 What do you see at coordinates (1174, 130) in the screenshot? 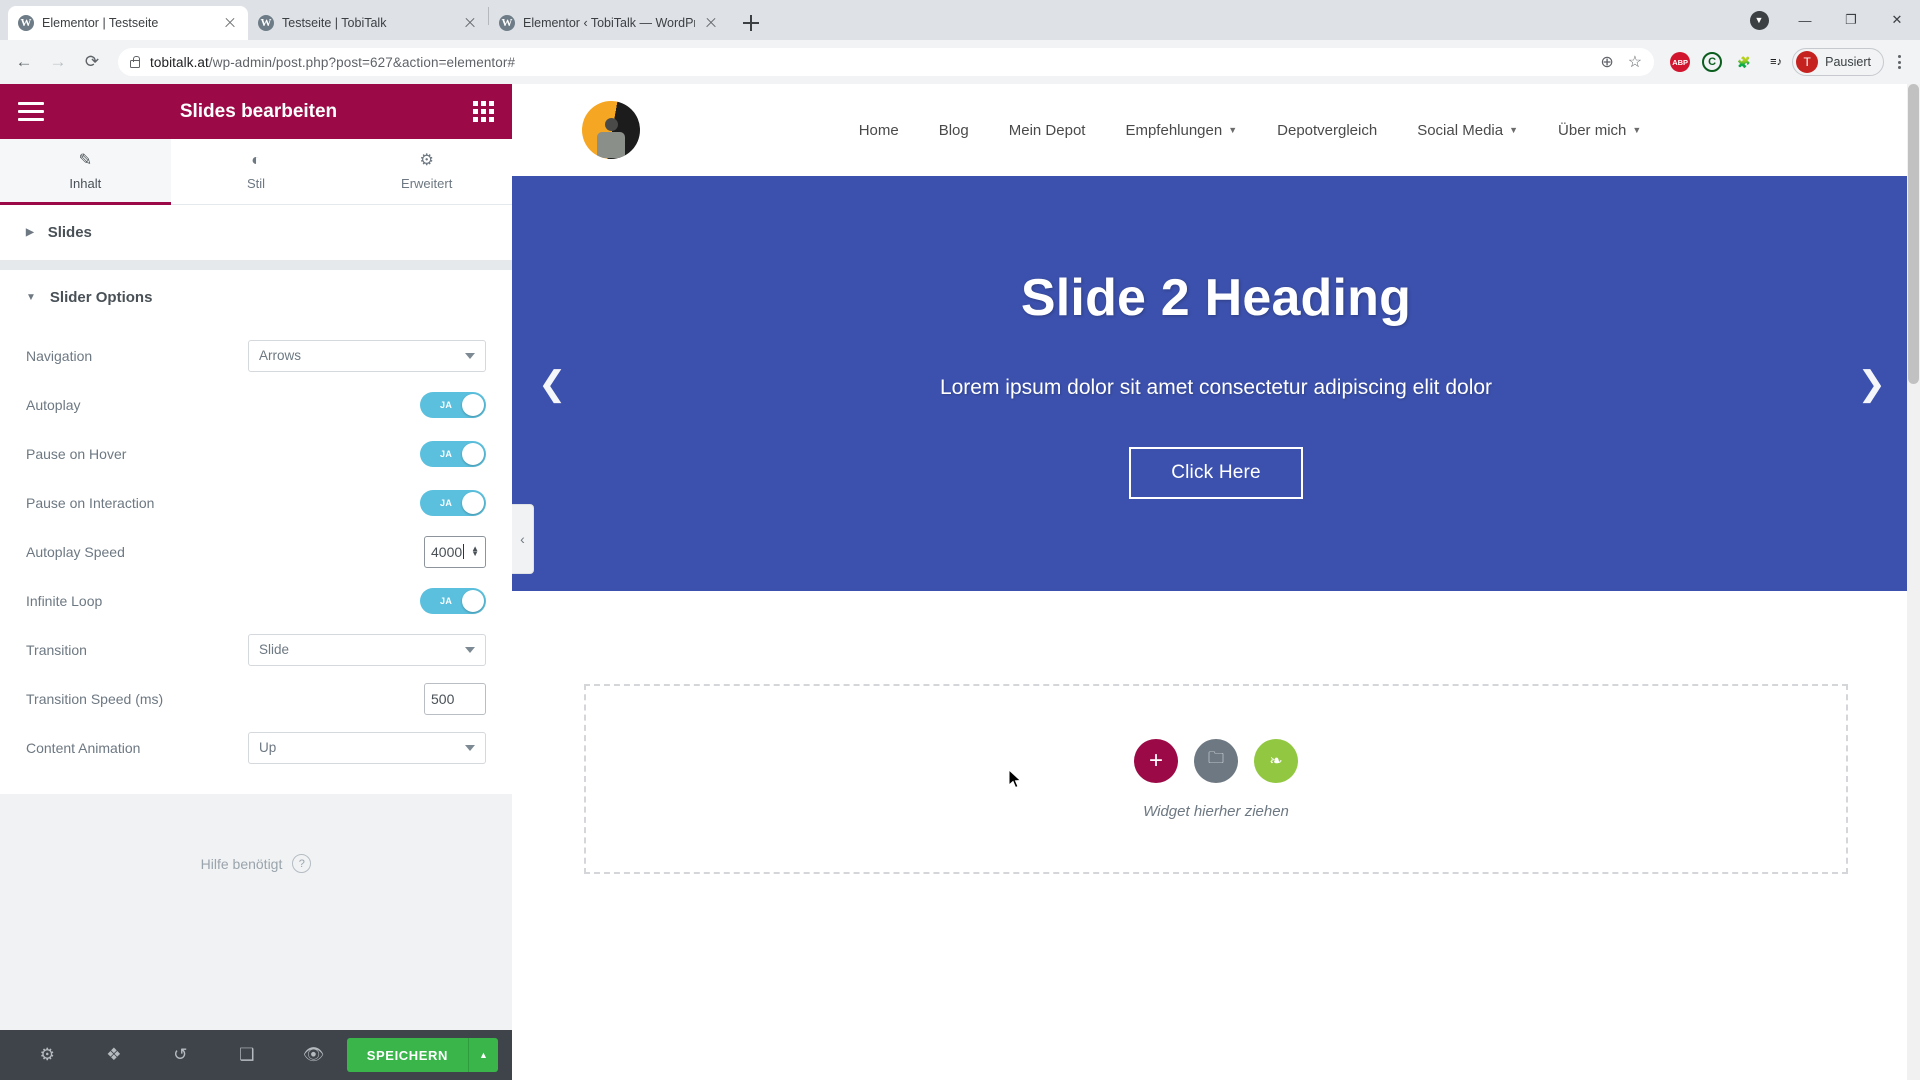
I see `nav-label: Empfehlungen` at bounding box center [1174, 130].